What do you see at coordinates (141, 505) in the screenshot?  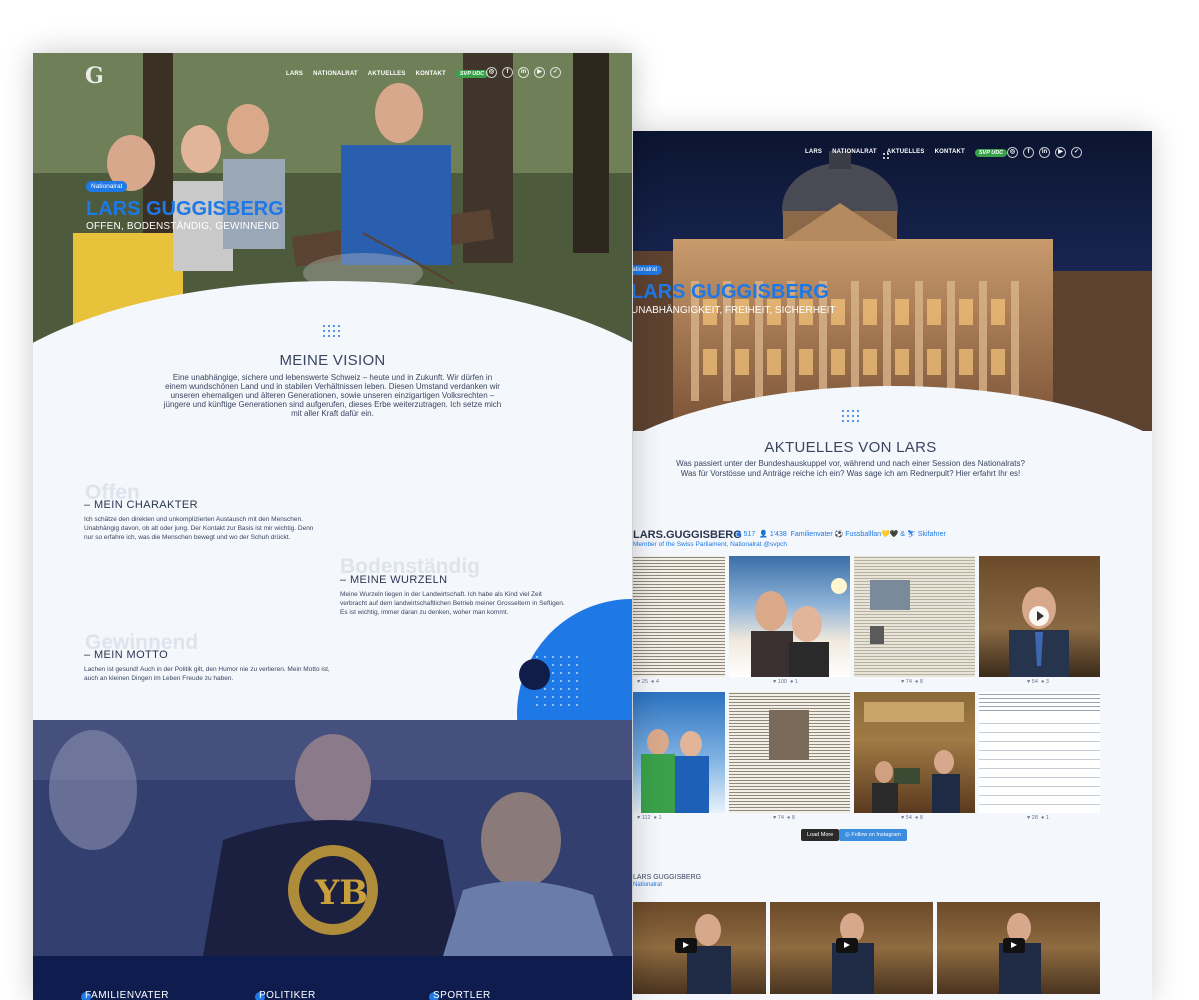 I see `trait-heading: – MEIN CHARAKTER` at bounding box center [141, 505].